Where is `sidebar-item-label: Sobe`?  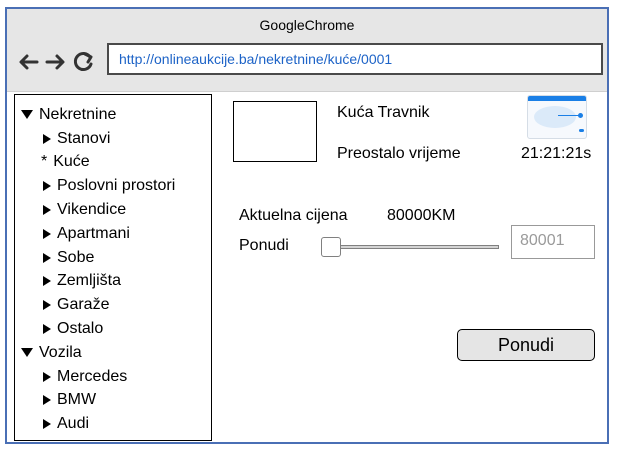 sidebar-item-label: Sobe is located at coordinates (76, 257).